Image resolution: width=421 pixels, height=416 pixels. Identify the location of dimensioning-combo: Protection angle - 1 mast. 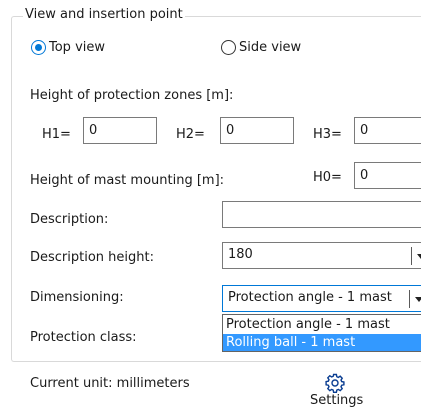
(321, 298).